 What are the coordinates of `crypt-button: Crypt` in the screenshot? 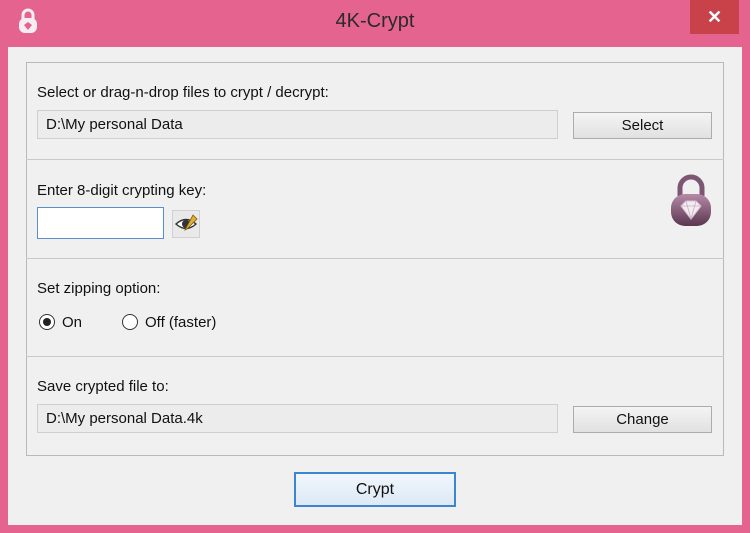 It's located at (375, 489).